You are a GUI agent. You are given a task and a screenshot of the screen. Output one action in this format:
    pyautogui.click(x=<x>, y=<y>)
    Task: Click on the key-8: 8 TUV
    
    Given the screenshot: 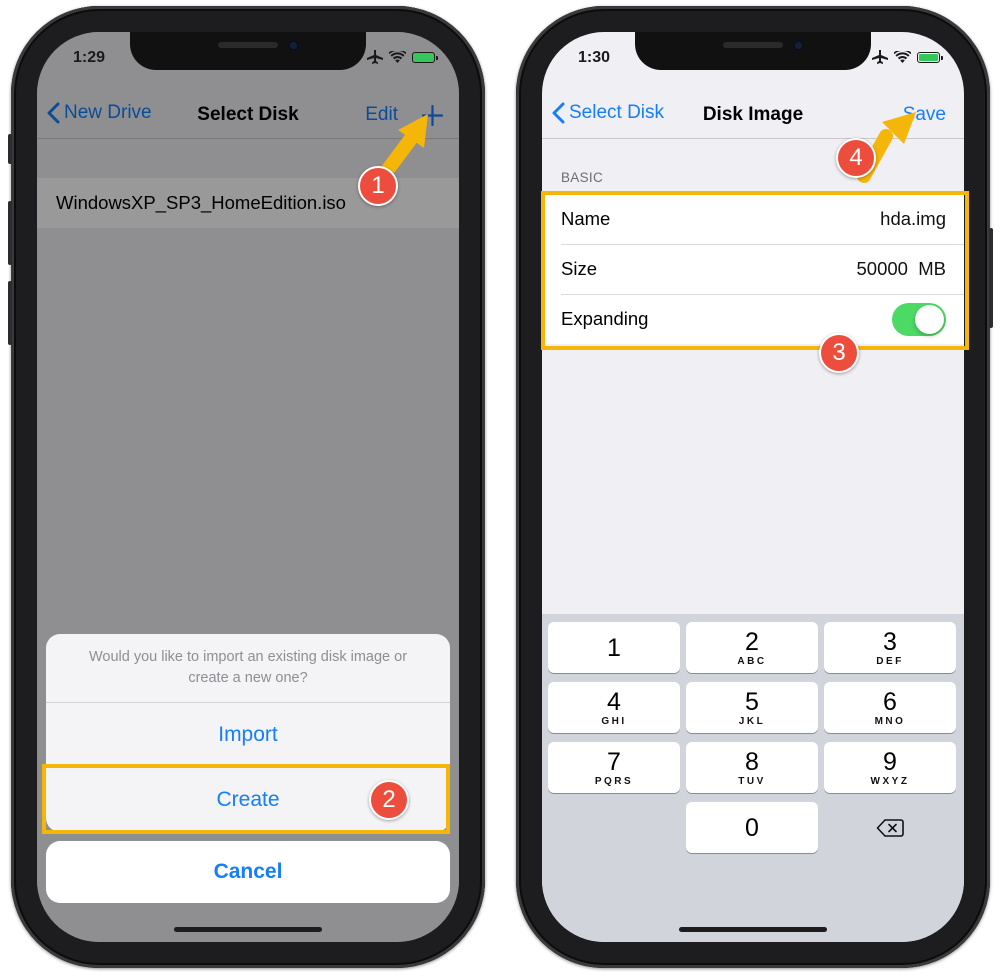 What is the action you would take?
    pyautogui.click(x=752, y=767)
    